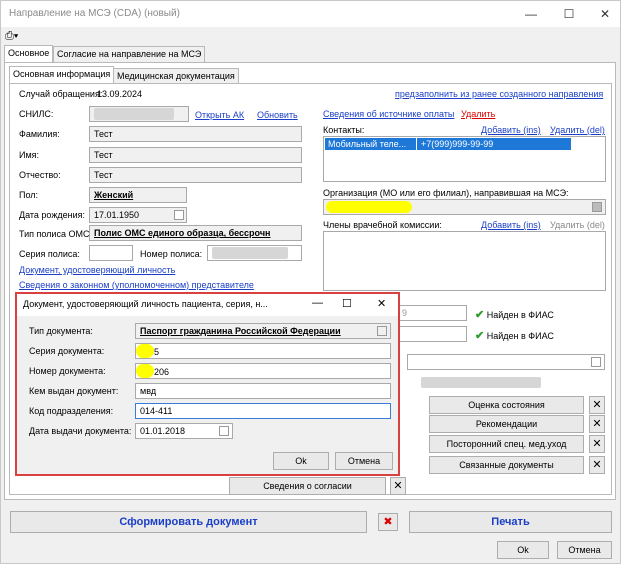  I want to click on check-icon: ✔, so click(480, 315).